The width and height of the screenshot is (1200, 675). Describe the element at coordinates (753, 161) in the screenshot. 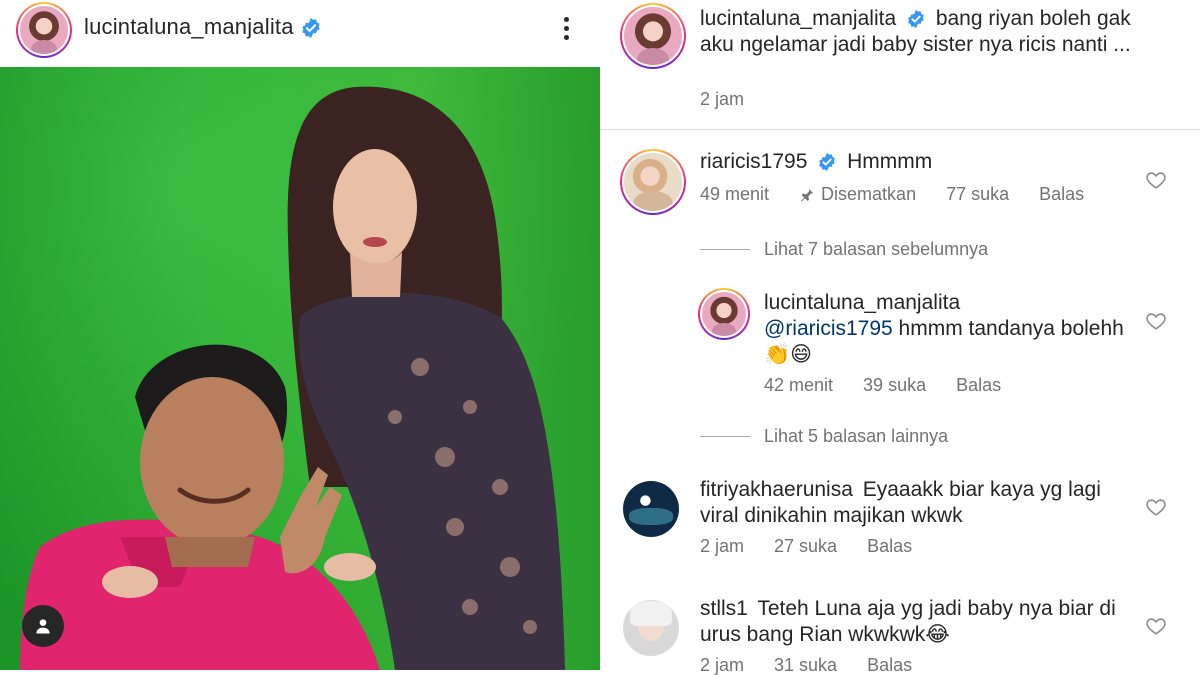

I see `comment-username: riaricis1795` at that location.